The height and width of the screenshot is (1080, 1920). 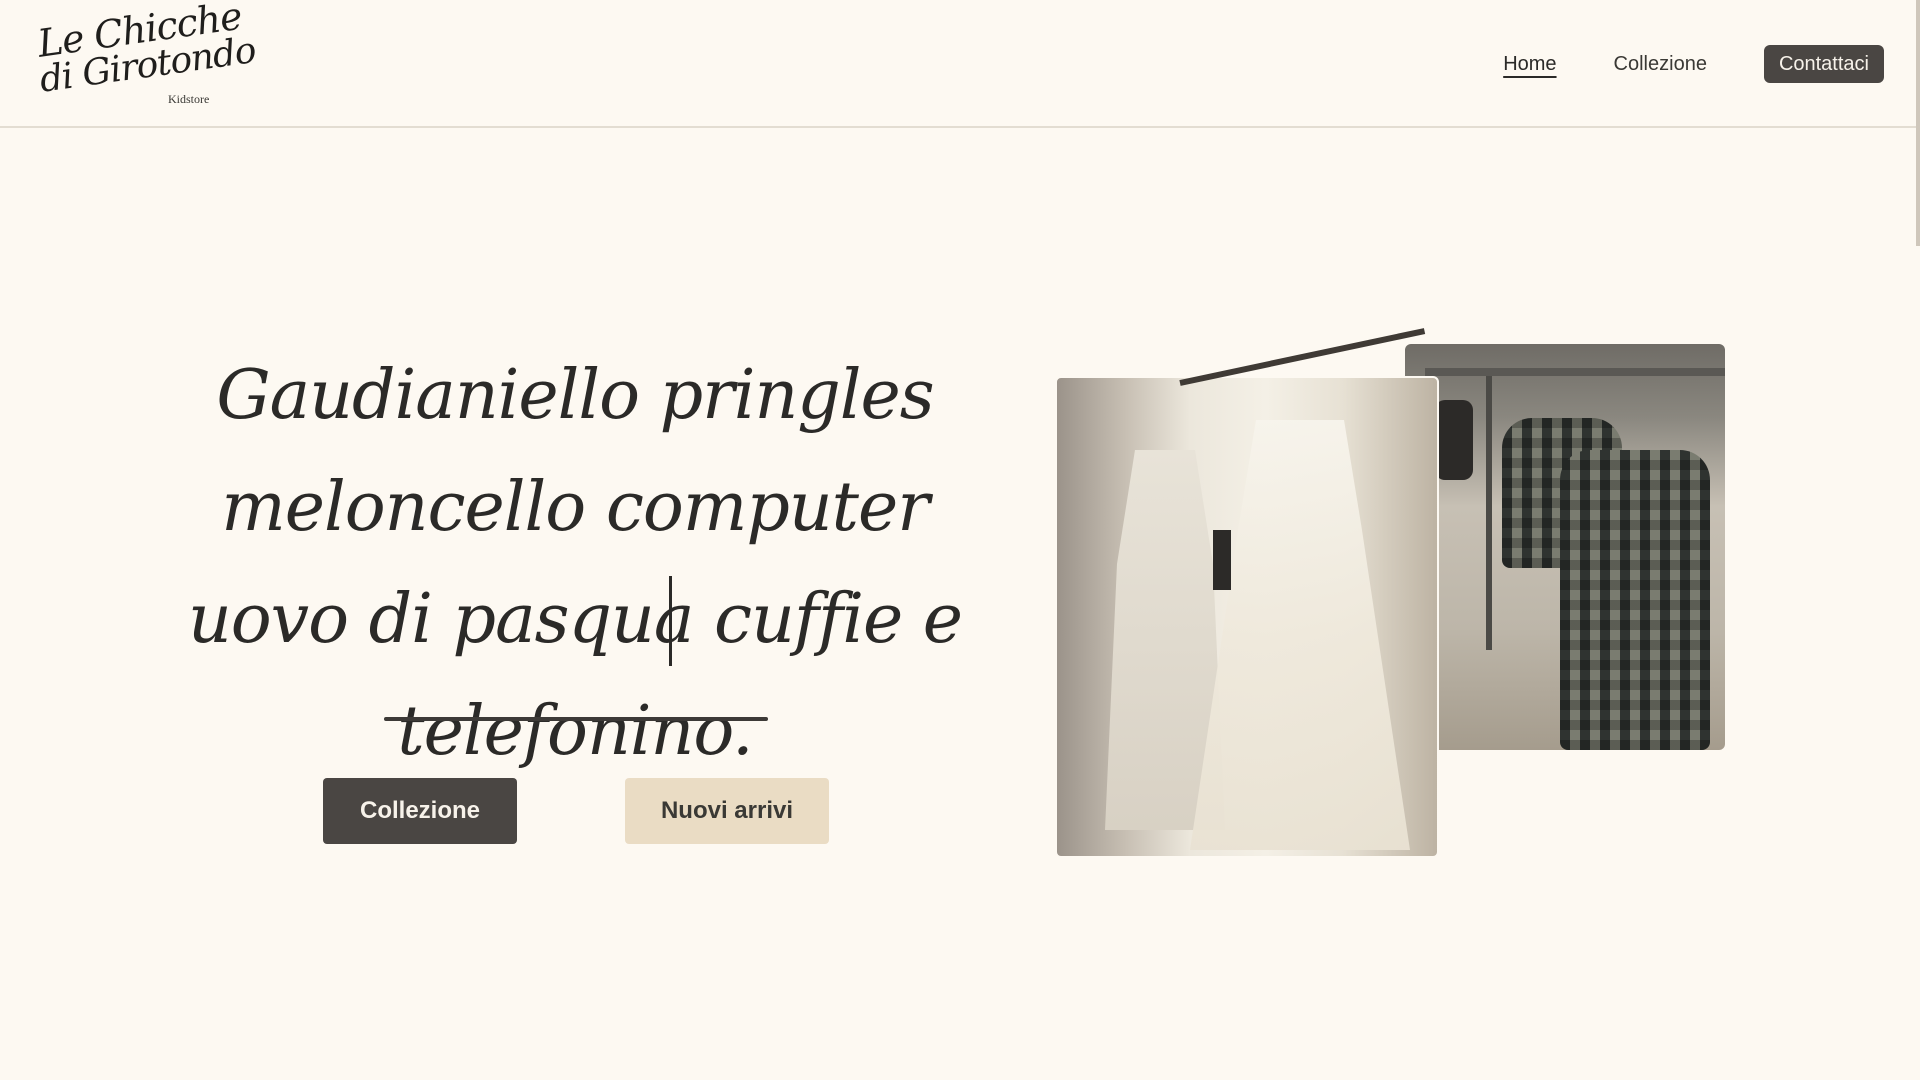 I want to click on main-nav: Home Collezione Contattaci, so click(x=1693, y=64).